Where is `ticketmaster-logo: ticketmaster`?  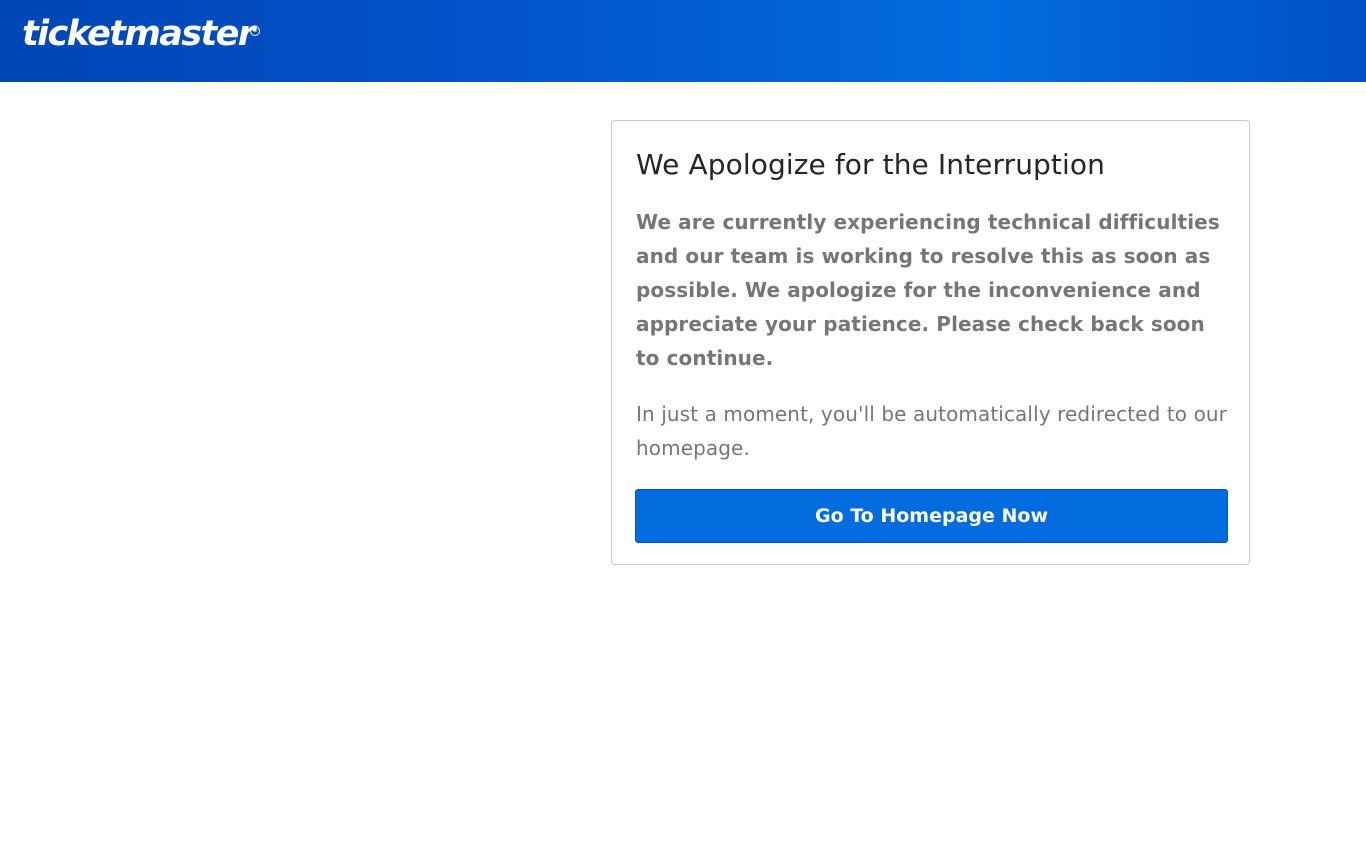
ticketmaster-logo: ticketmaster is located at coordinates (138, 34).